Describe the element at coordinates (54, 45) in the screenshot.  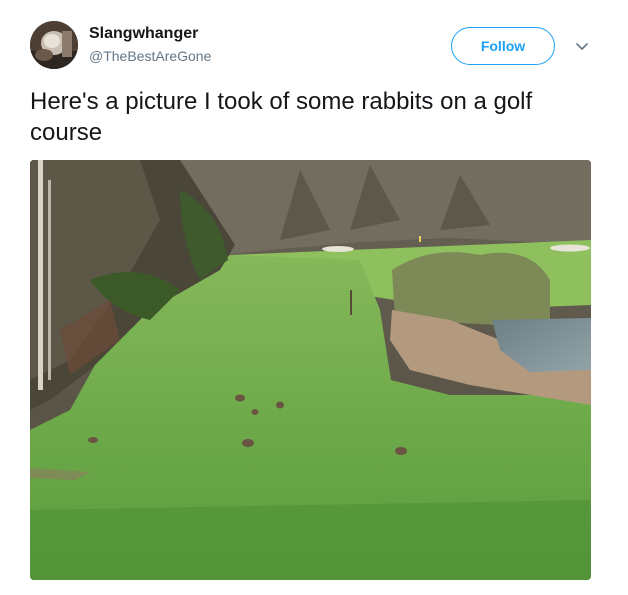
I see `avatar` at that location.